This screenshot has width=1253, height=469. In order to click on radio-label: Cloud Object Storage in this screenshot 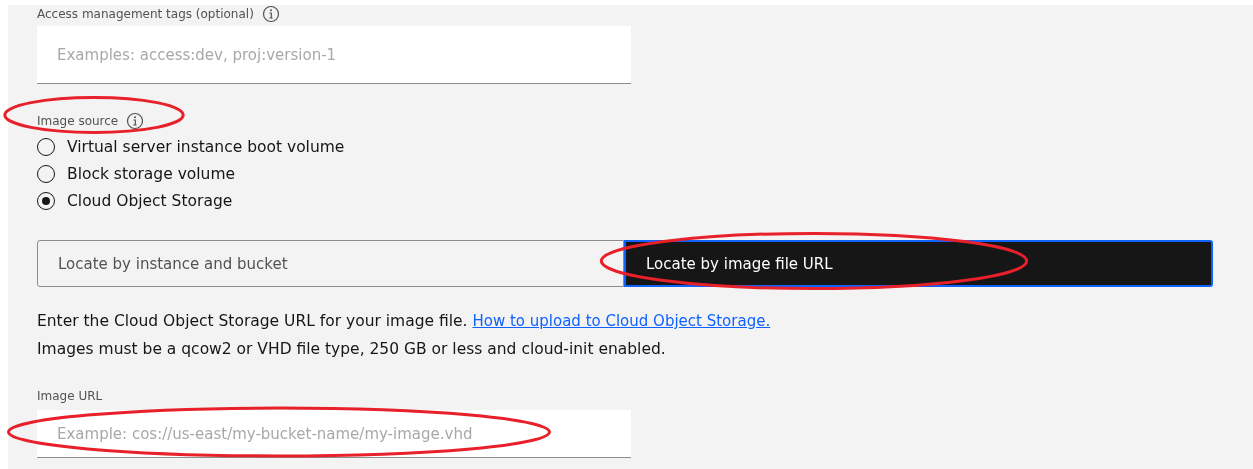, I will do `click(150, 201)`.